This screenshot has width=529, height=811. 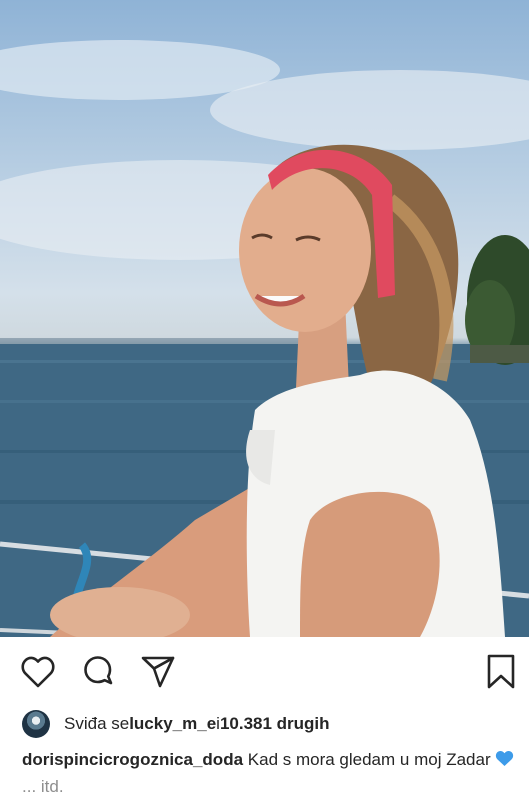 I want to click on bookmark-icon, so click(x=501, y=672).